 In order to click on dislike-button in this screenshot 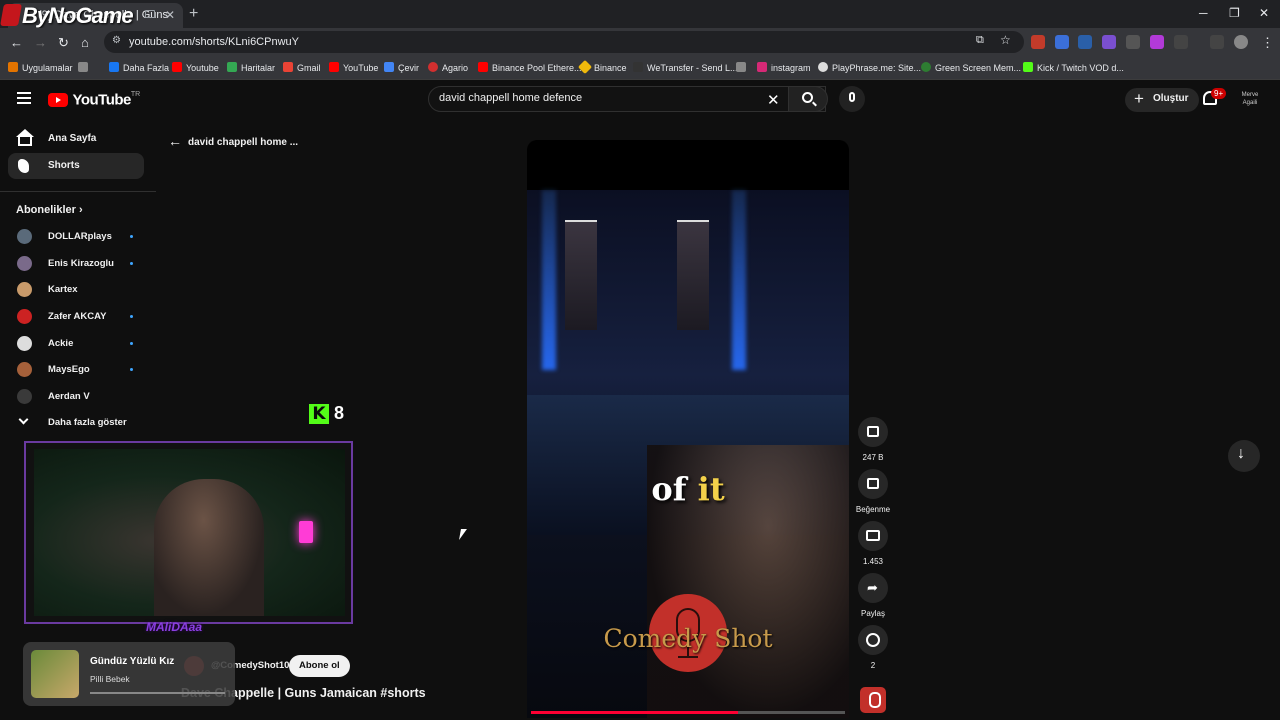, I will do `click(873, 484)`.